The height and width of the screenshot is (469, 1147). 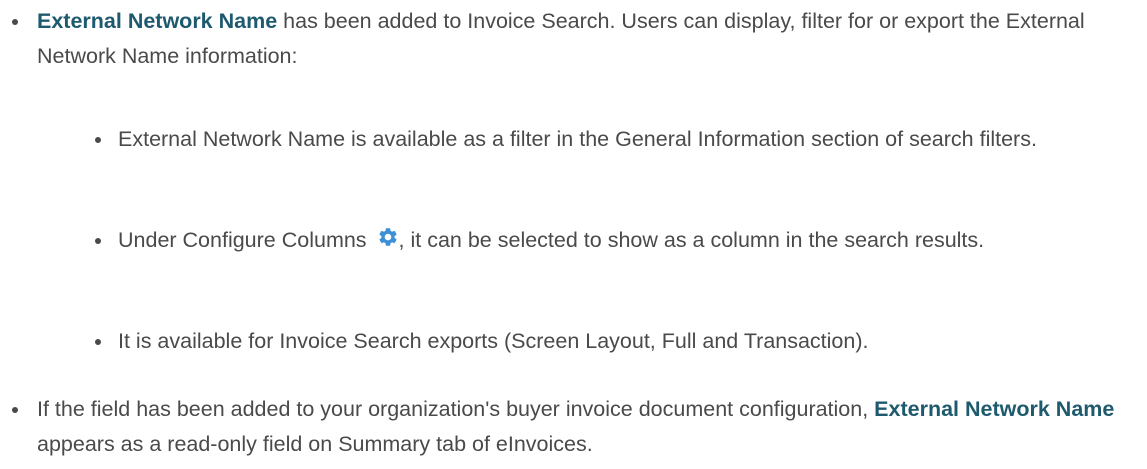 I want to click on bullet-bold: External Network Name, so click(x=994, y=409).